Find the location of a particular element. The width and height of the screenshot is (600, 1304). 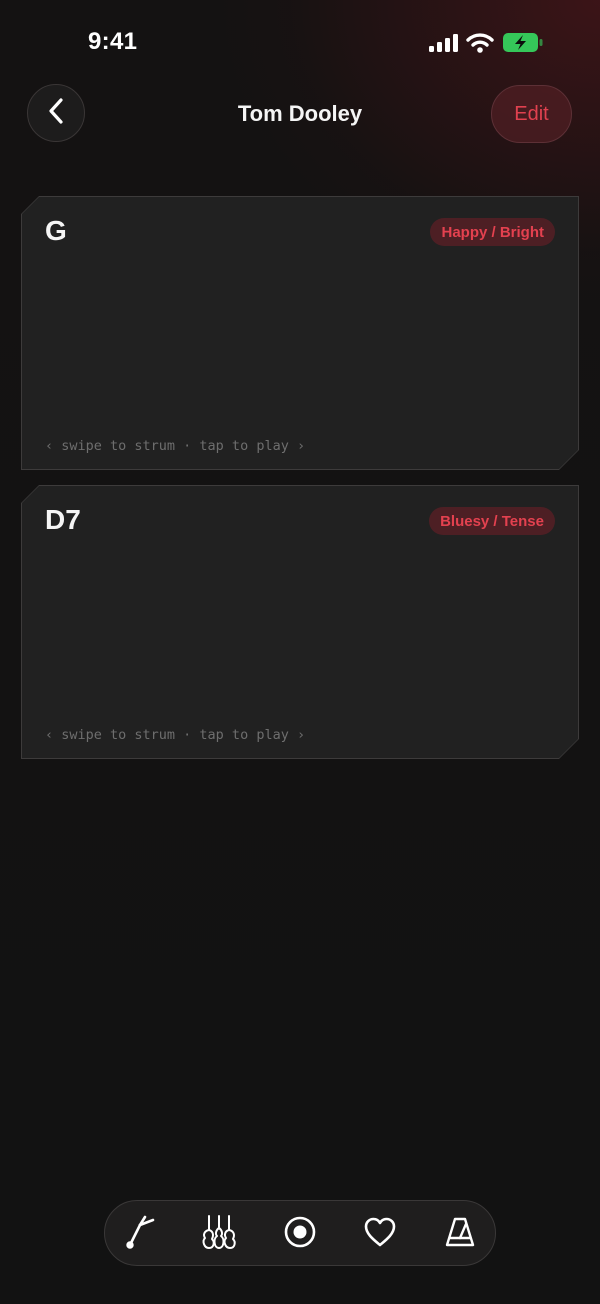

tab-bar is located at coordinates (300, 1233).